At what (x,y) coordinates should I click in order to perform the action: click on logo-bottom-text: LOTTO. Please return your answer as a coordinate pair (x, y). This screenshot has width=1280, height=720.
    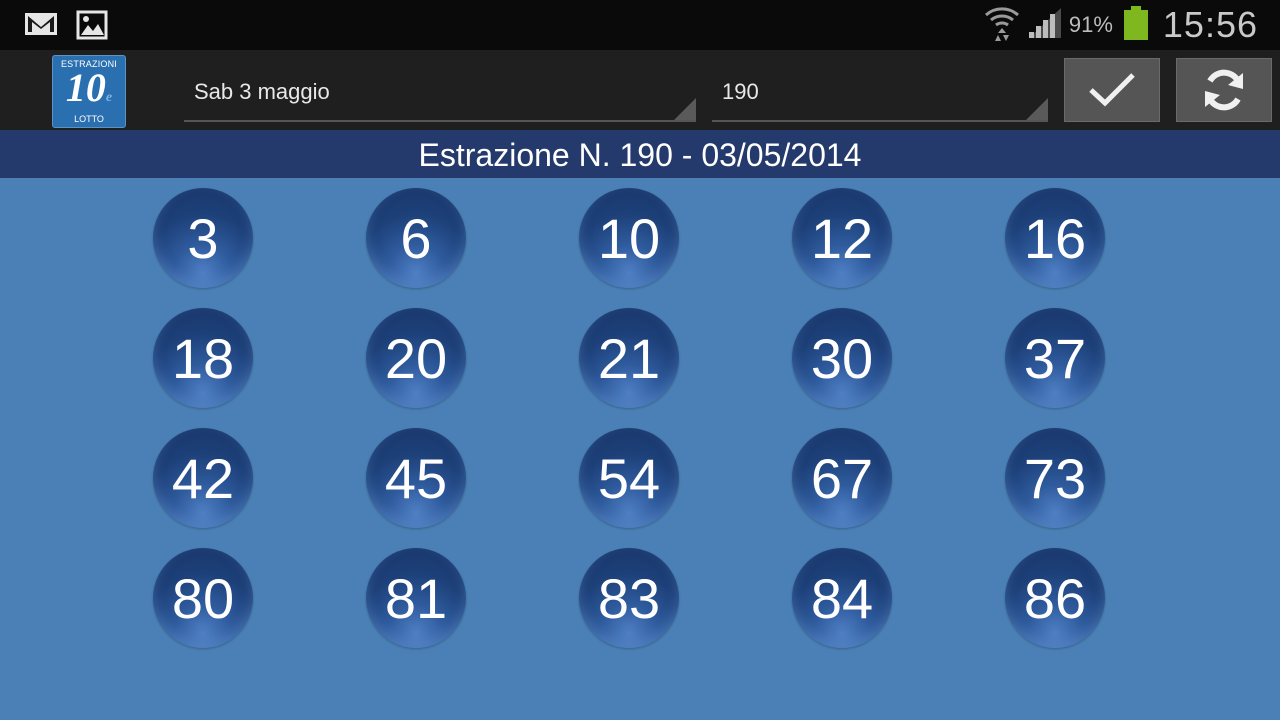
    Looking at the image, I should click on (89, 119).